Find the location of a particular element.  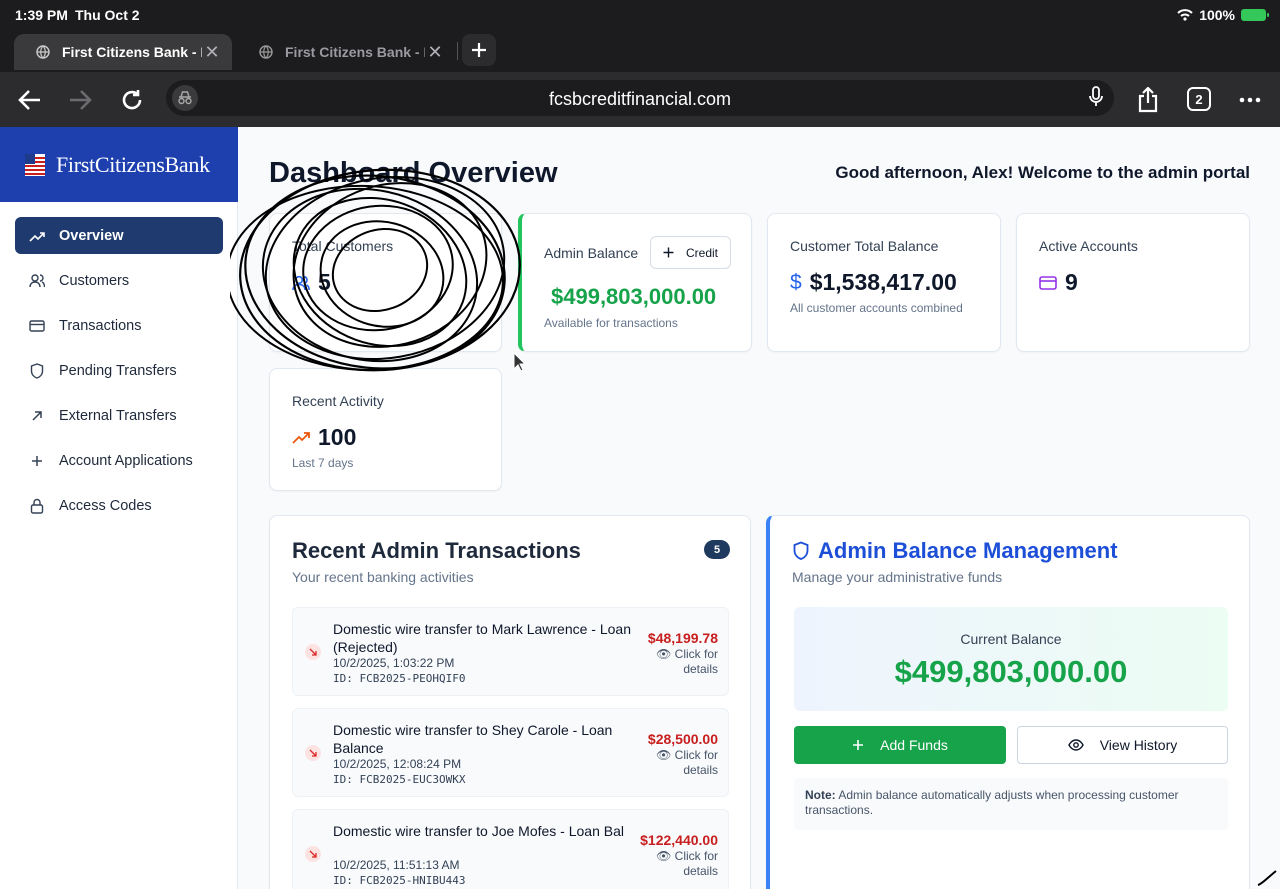

share-button is located at coordinates (1148, 100).